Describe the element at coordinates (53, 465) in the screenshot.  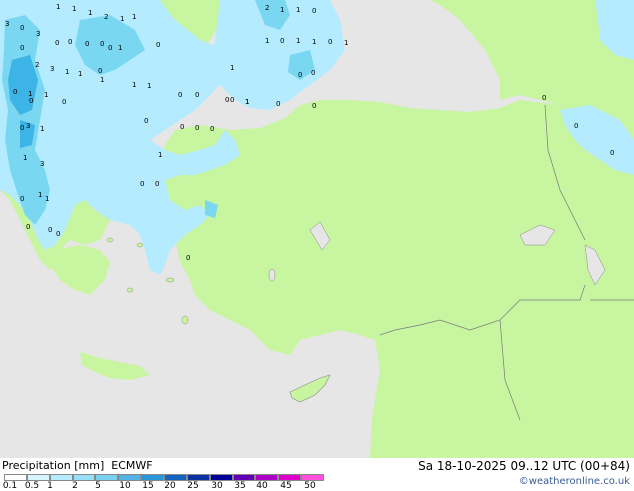
I see `title-text: Precipitation [mm]` at that location.